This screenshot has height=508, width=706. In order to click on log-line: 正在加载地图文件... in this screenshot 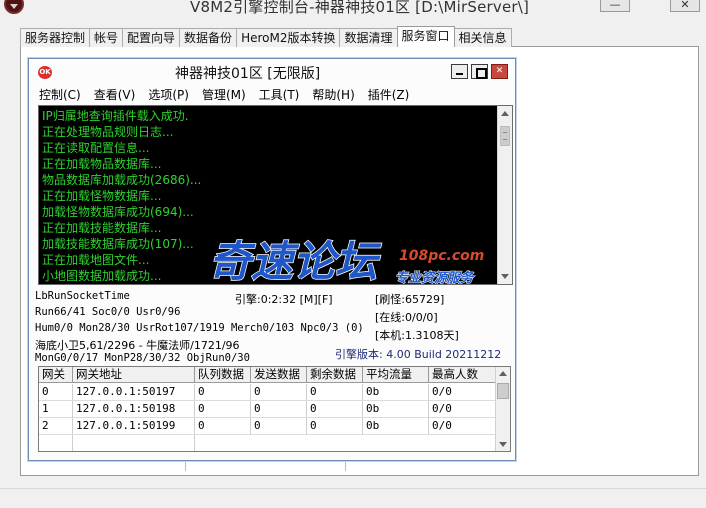, I will do `click(96, 260)`.